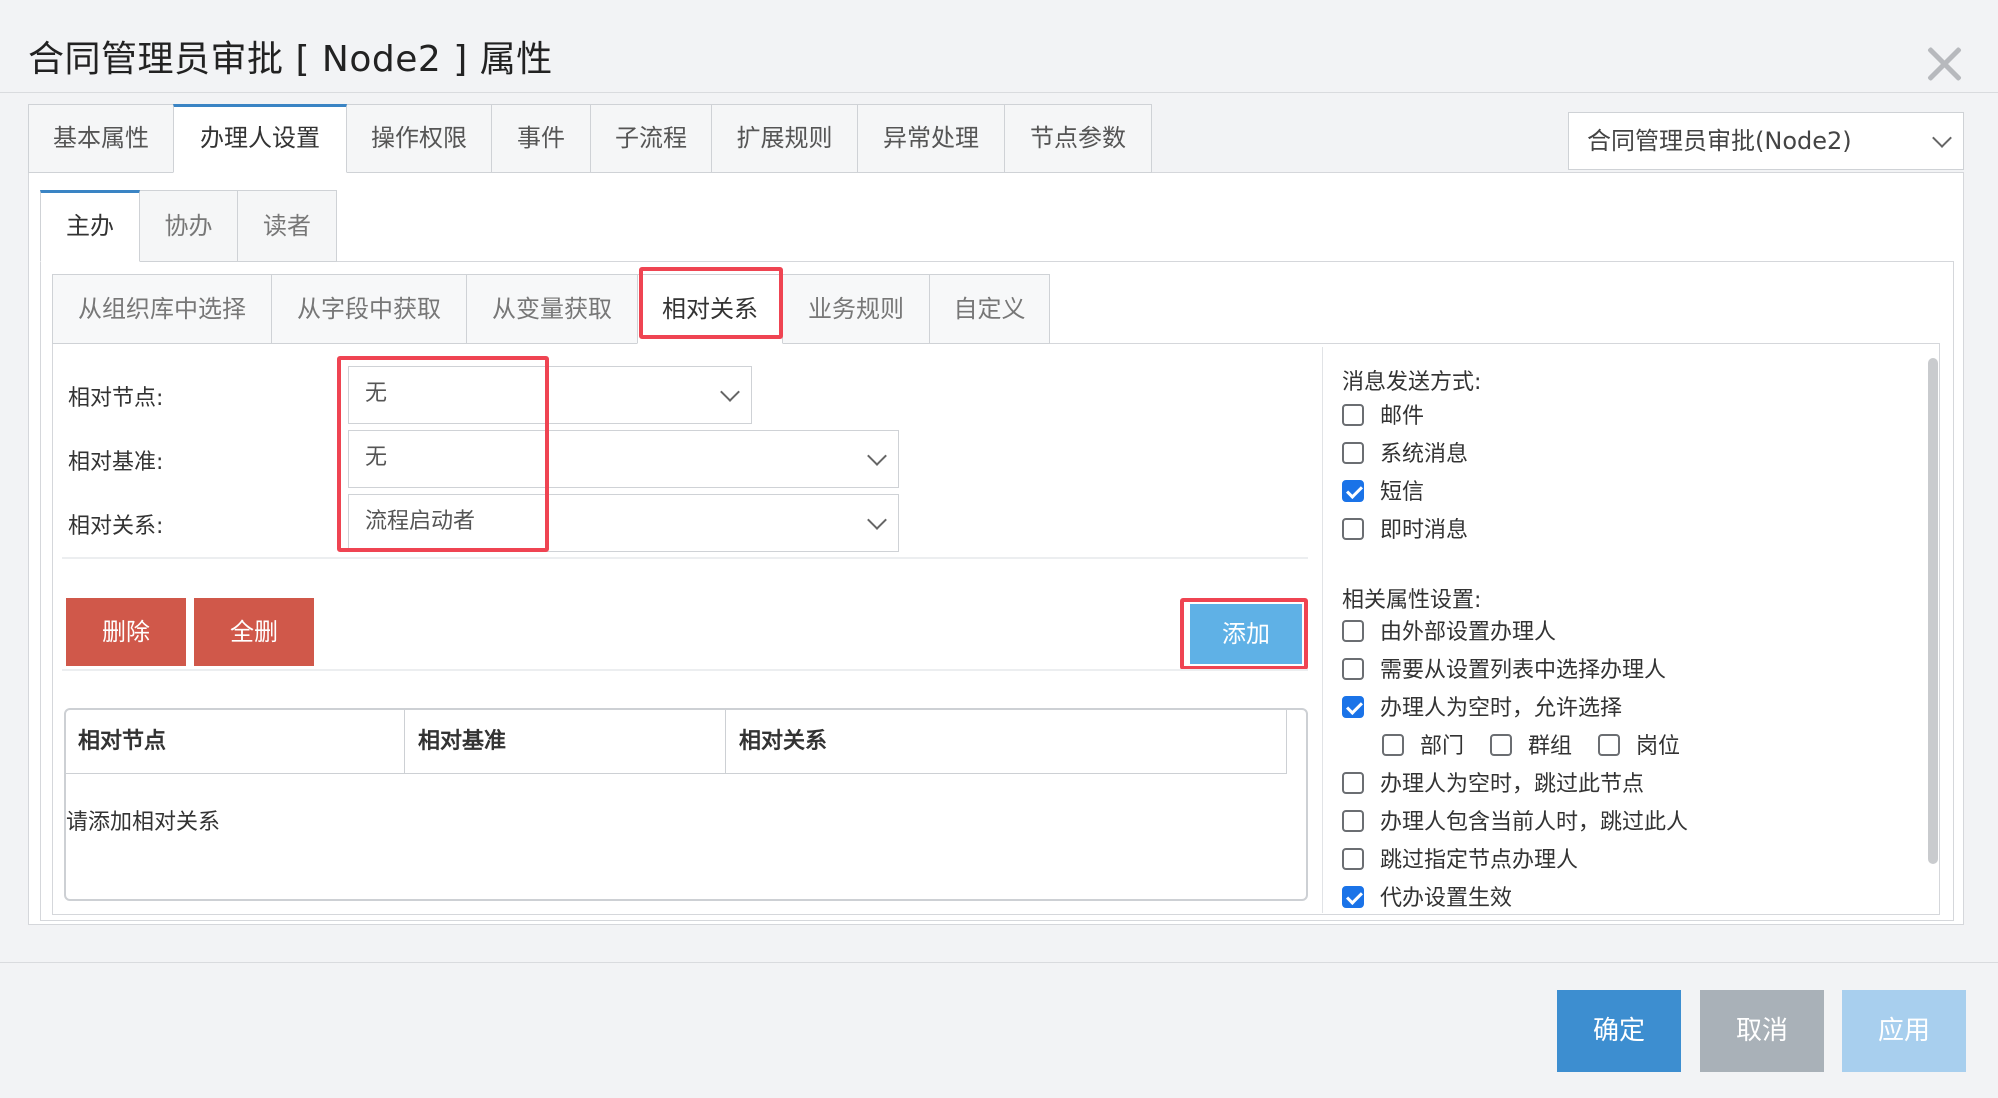  What do you see at coordinates (1512, 784) in the screenshot?
I see `checkbox-label: 办理人为空时，跳过此节点` at bounding box center [1512, 784].